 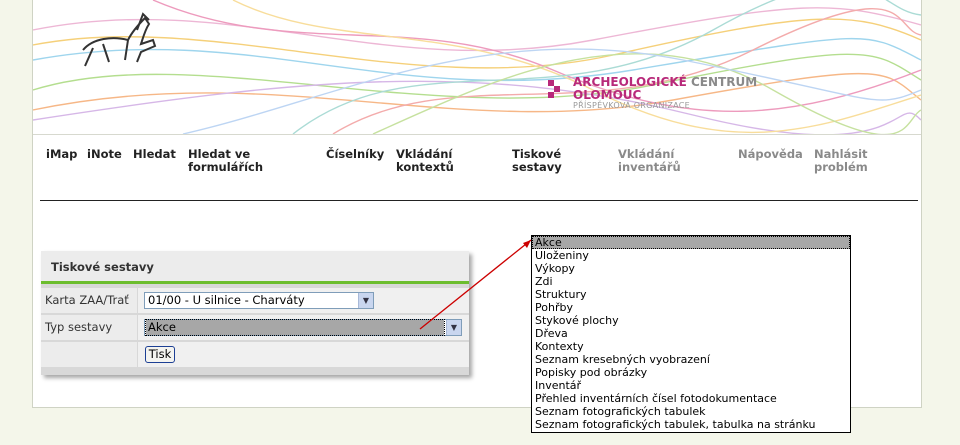 What do you see at coordinates (355, 154) in the screenshot?
I see `nav-ciselniky: Číselníky` at bounding box center [355, 154].